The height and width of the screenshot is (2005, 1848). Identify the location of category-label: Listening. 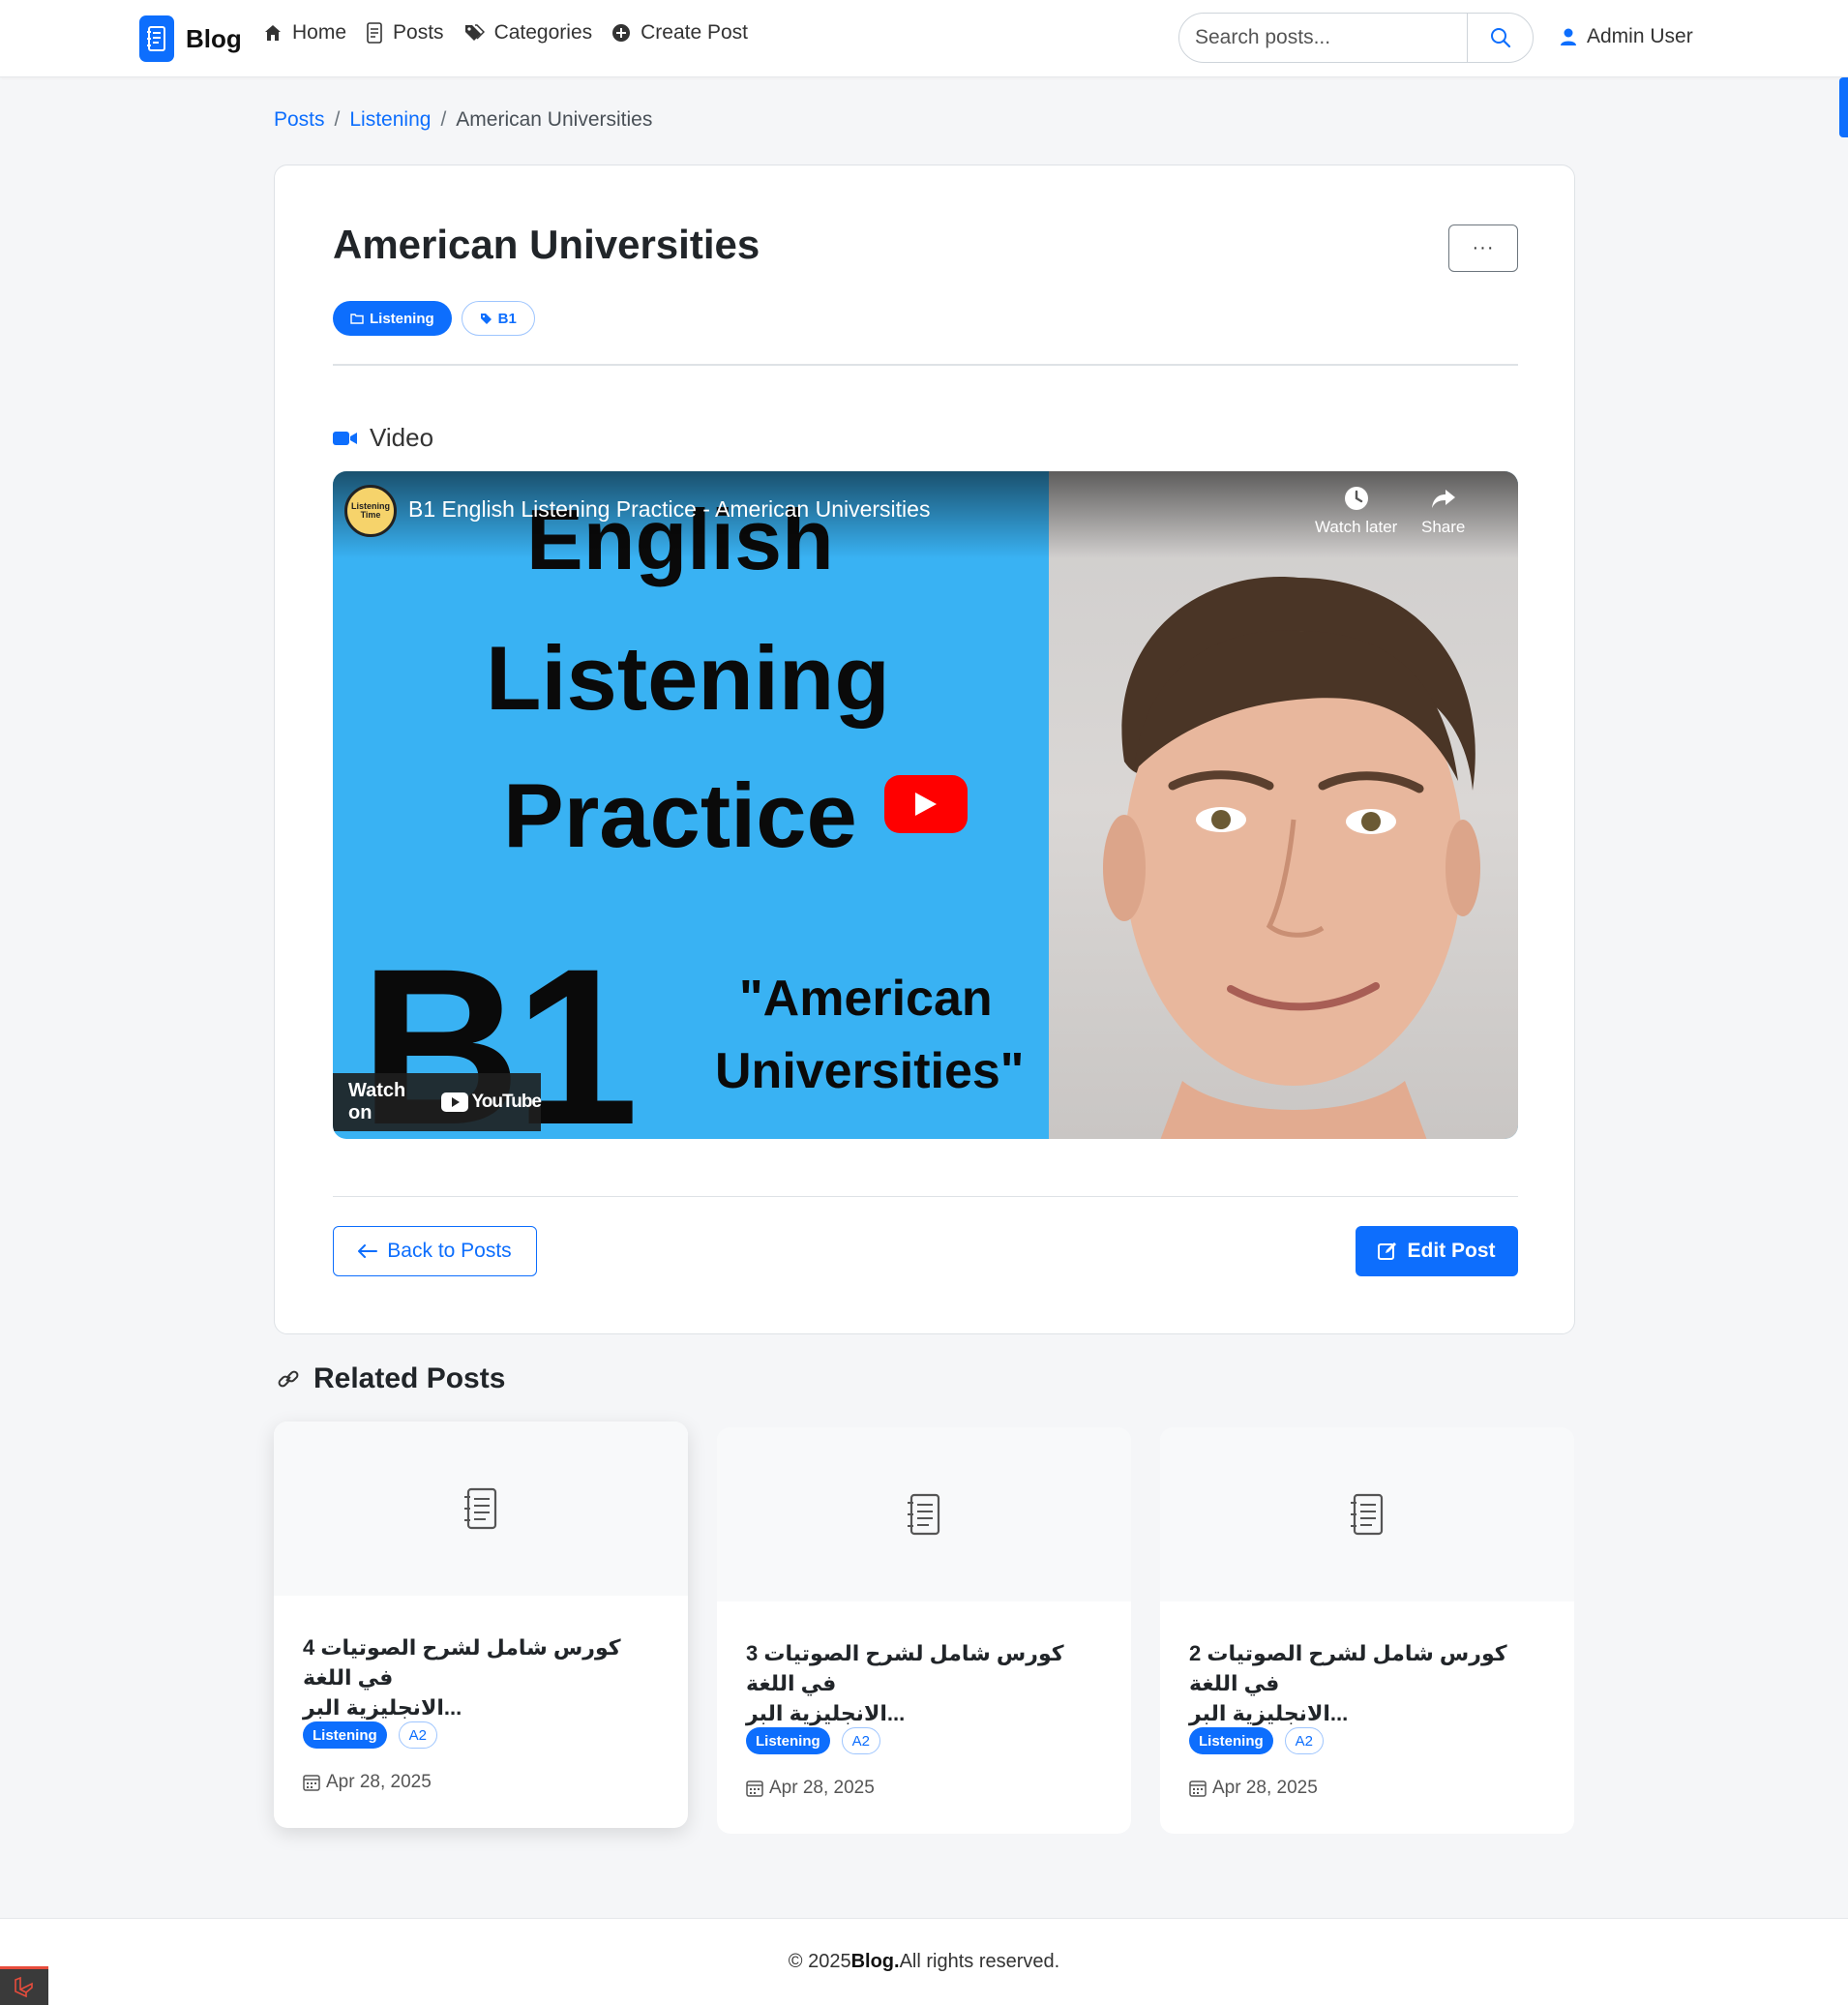
(402, 318).